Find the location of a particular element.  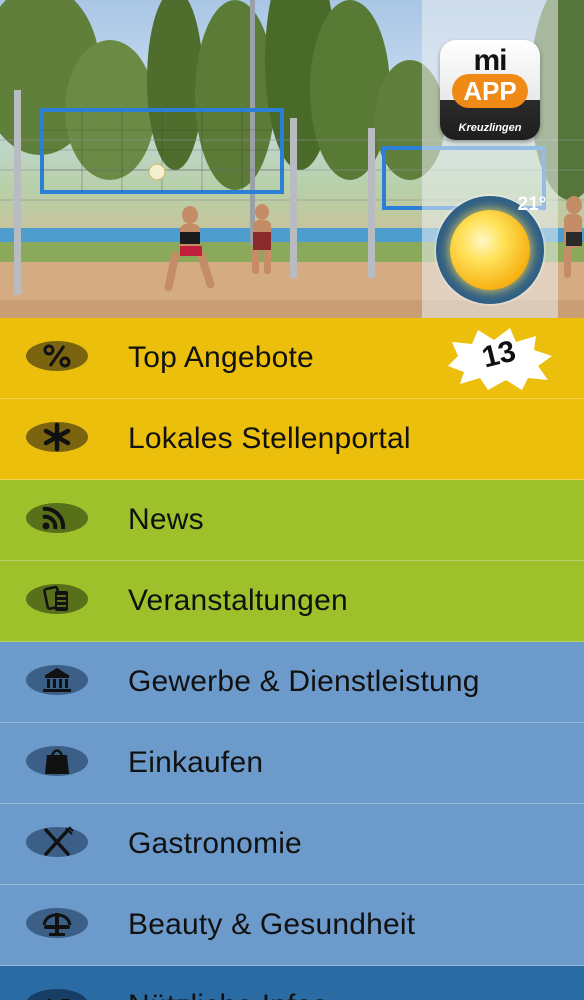

building-icon is located at coordinates (57, 680).